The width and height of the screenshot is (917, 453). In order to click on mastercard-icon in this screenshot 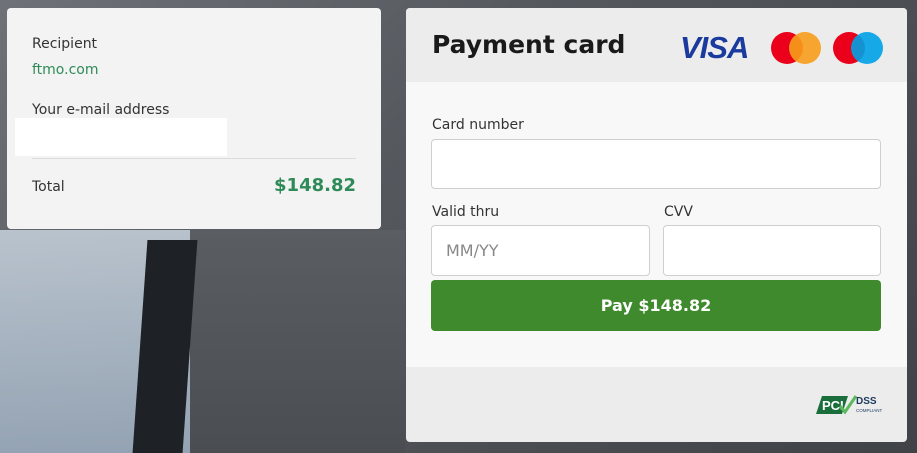, I will do `click(796, 48)`.